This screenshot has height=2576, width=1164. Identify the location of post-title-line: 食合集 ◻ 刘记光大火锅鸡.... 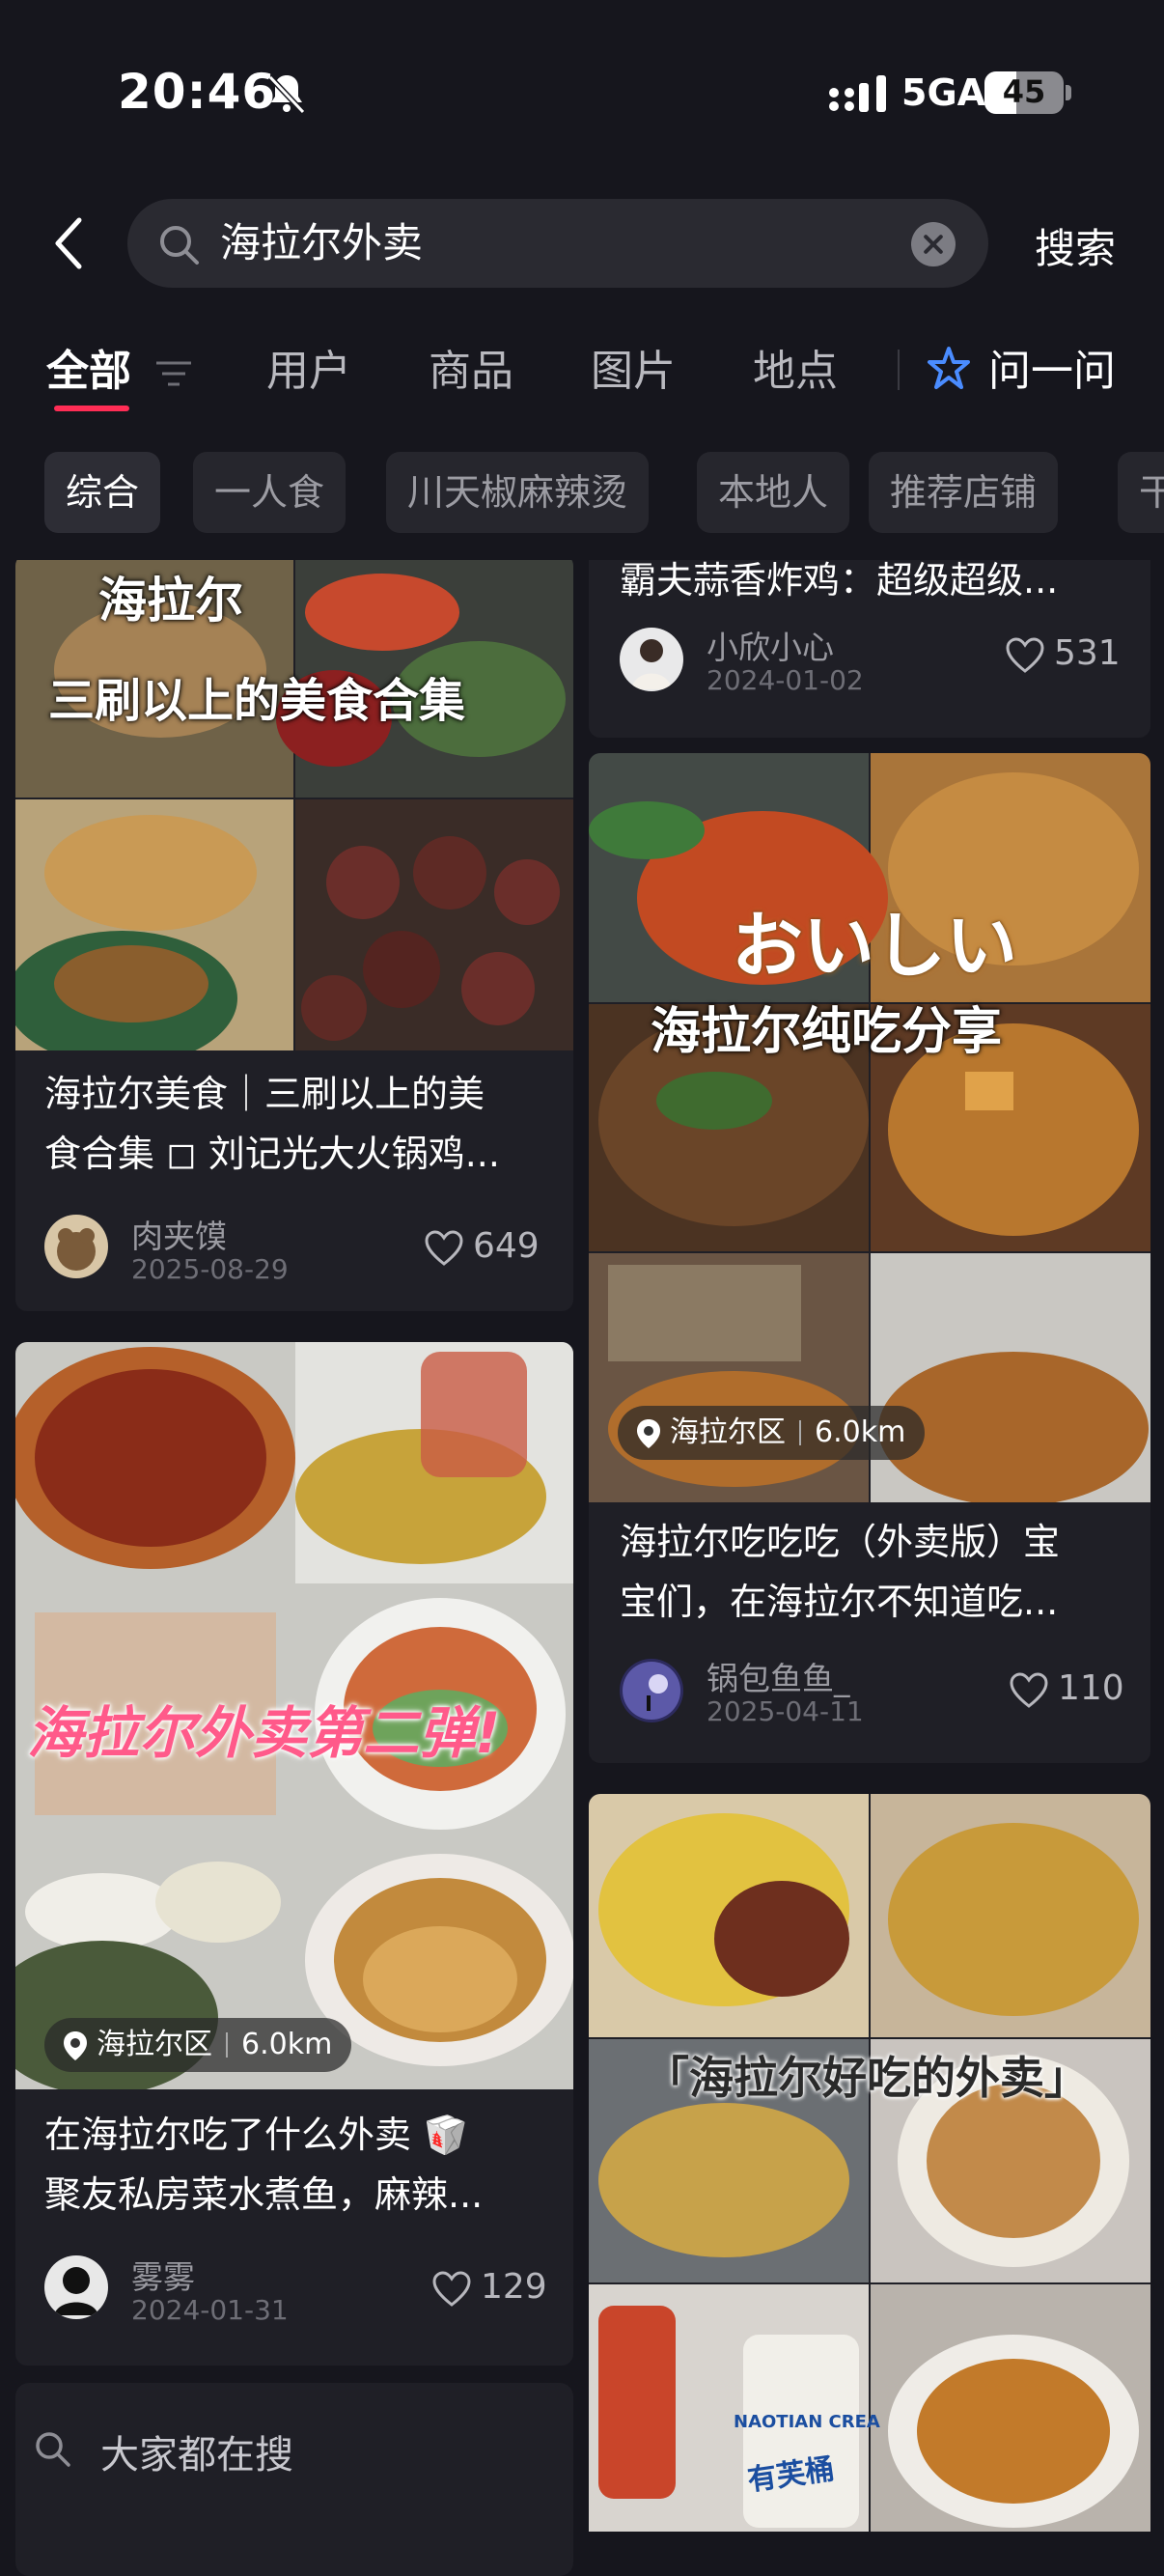
(272, 1154).